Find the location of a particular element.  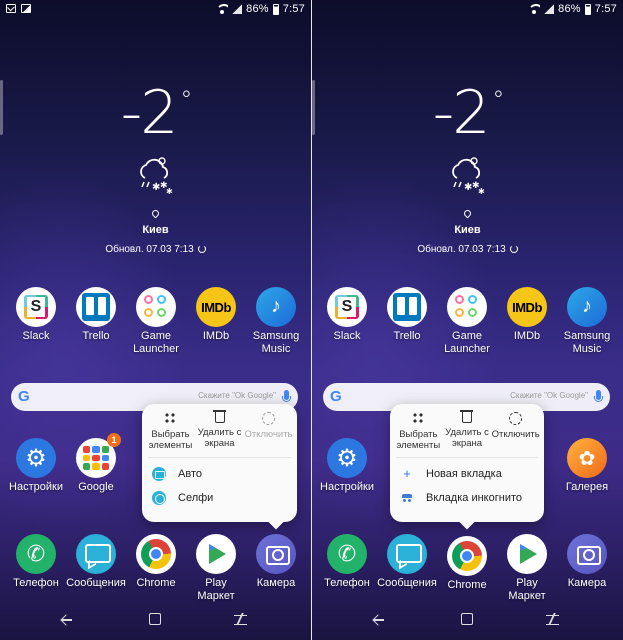

shortcut-auto: Авто is located at coordinates (219, 474).